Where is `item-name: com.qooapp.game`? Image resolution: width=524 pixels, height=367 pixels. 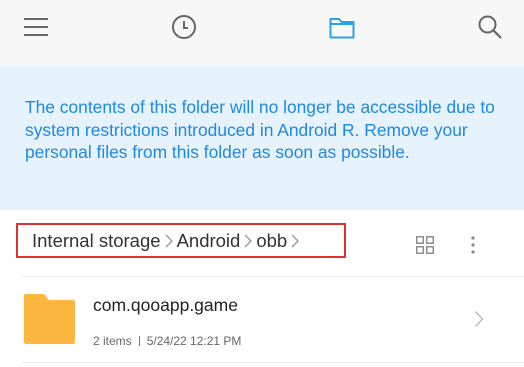
item-name: com.qooapp.game is located at coordinates (165, 305).